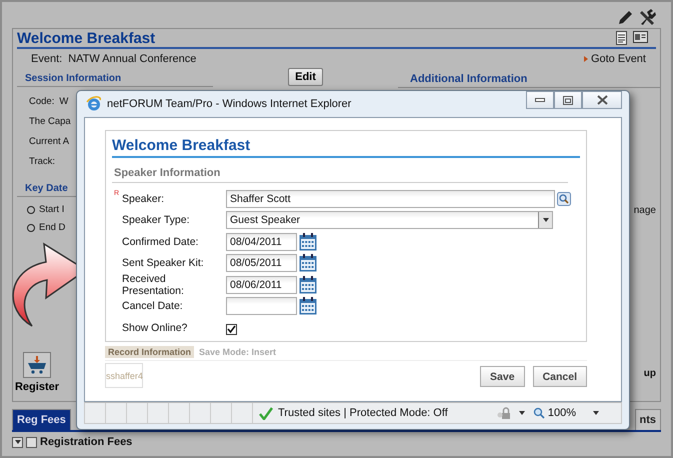 The width and height of the screenshot is (673, 458). I want to click on maximize-button, so click(568, 100).